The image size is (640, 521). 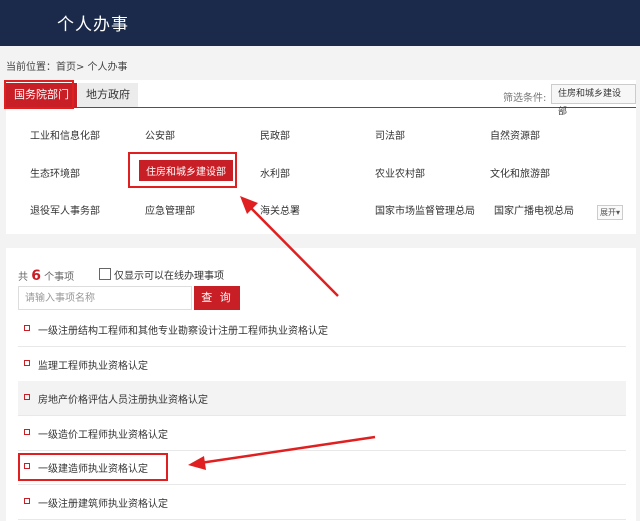 I want to click on arrowhead-icon, so click(x=197, y=463).